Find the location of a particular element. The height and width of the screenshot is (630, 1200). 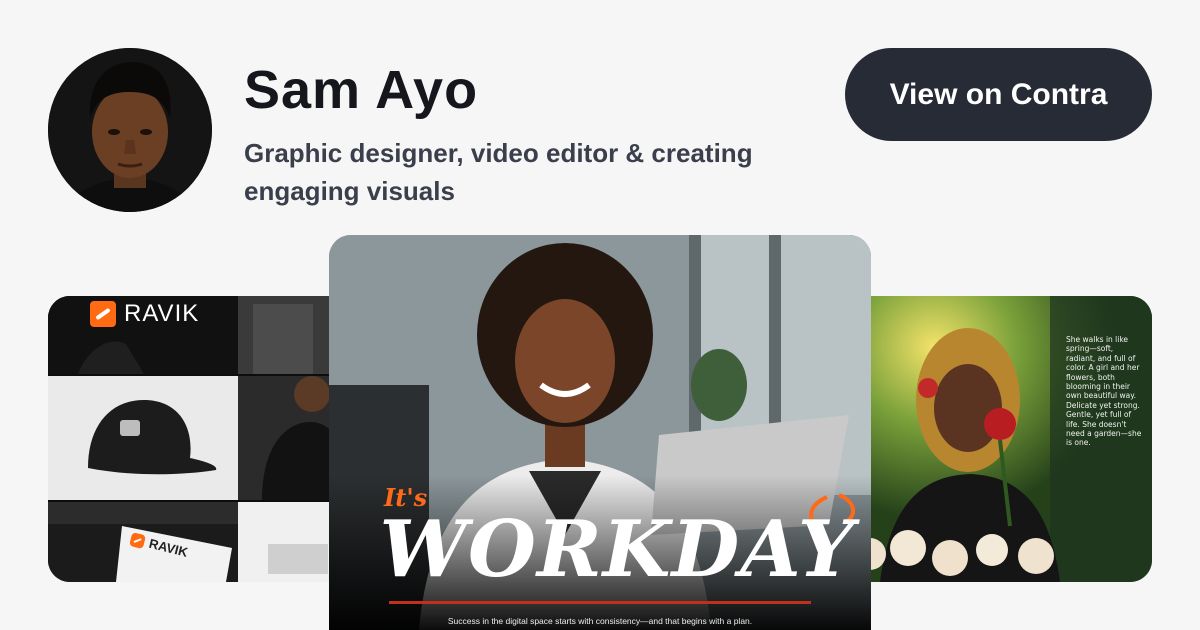

ravik-wordmark: RAVIK is located at coordinates (162, 313).